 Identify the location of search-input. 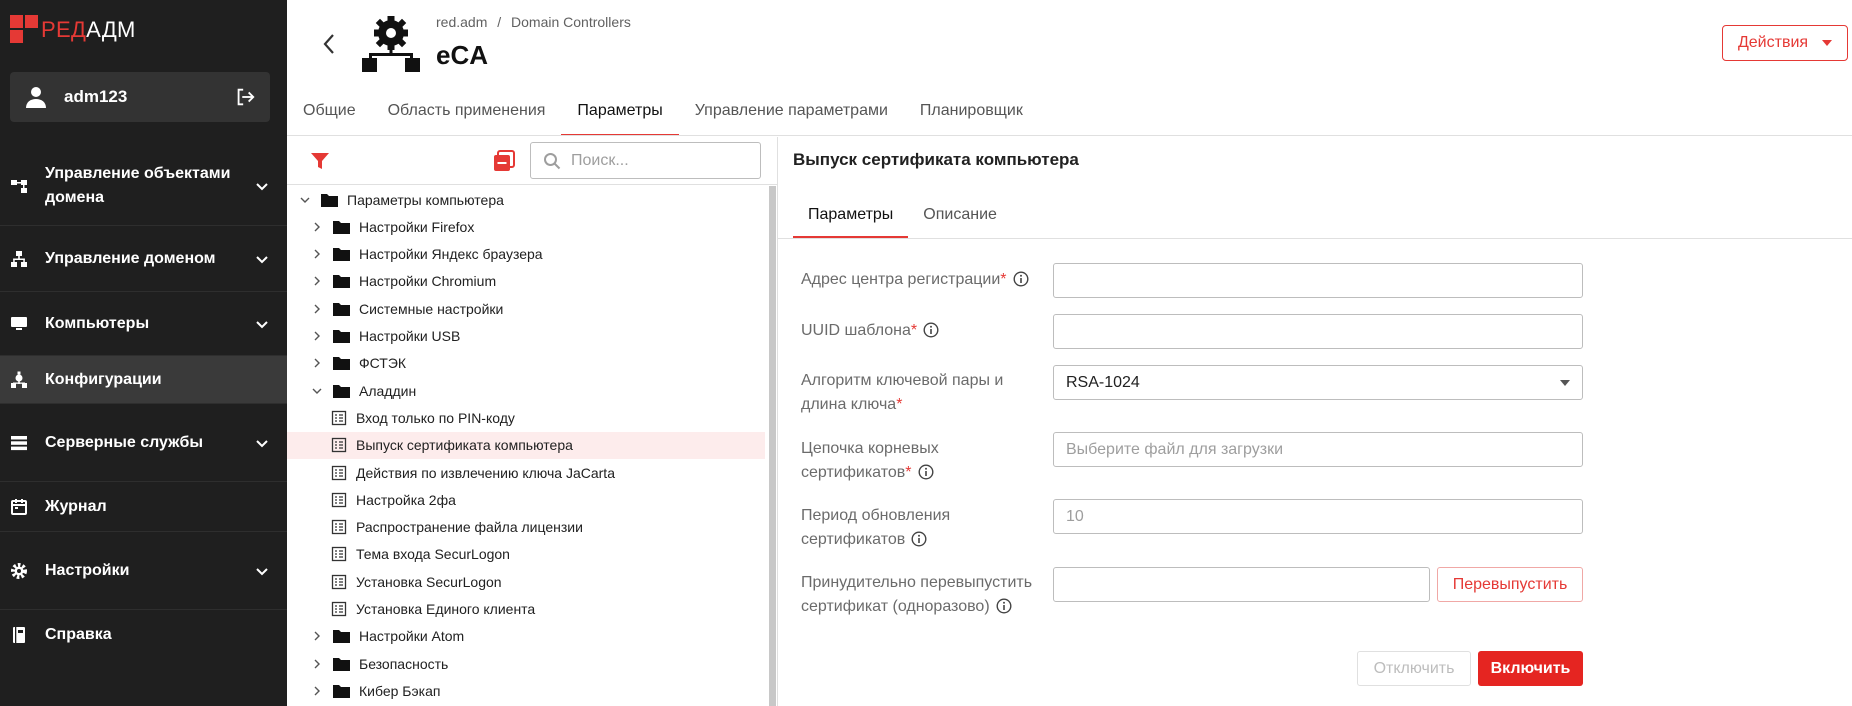
(661, 160).